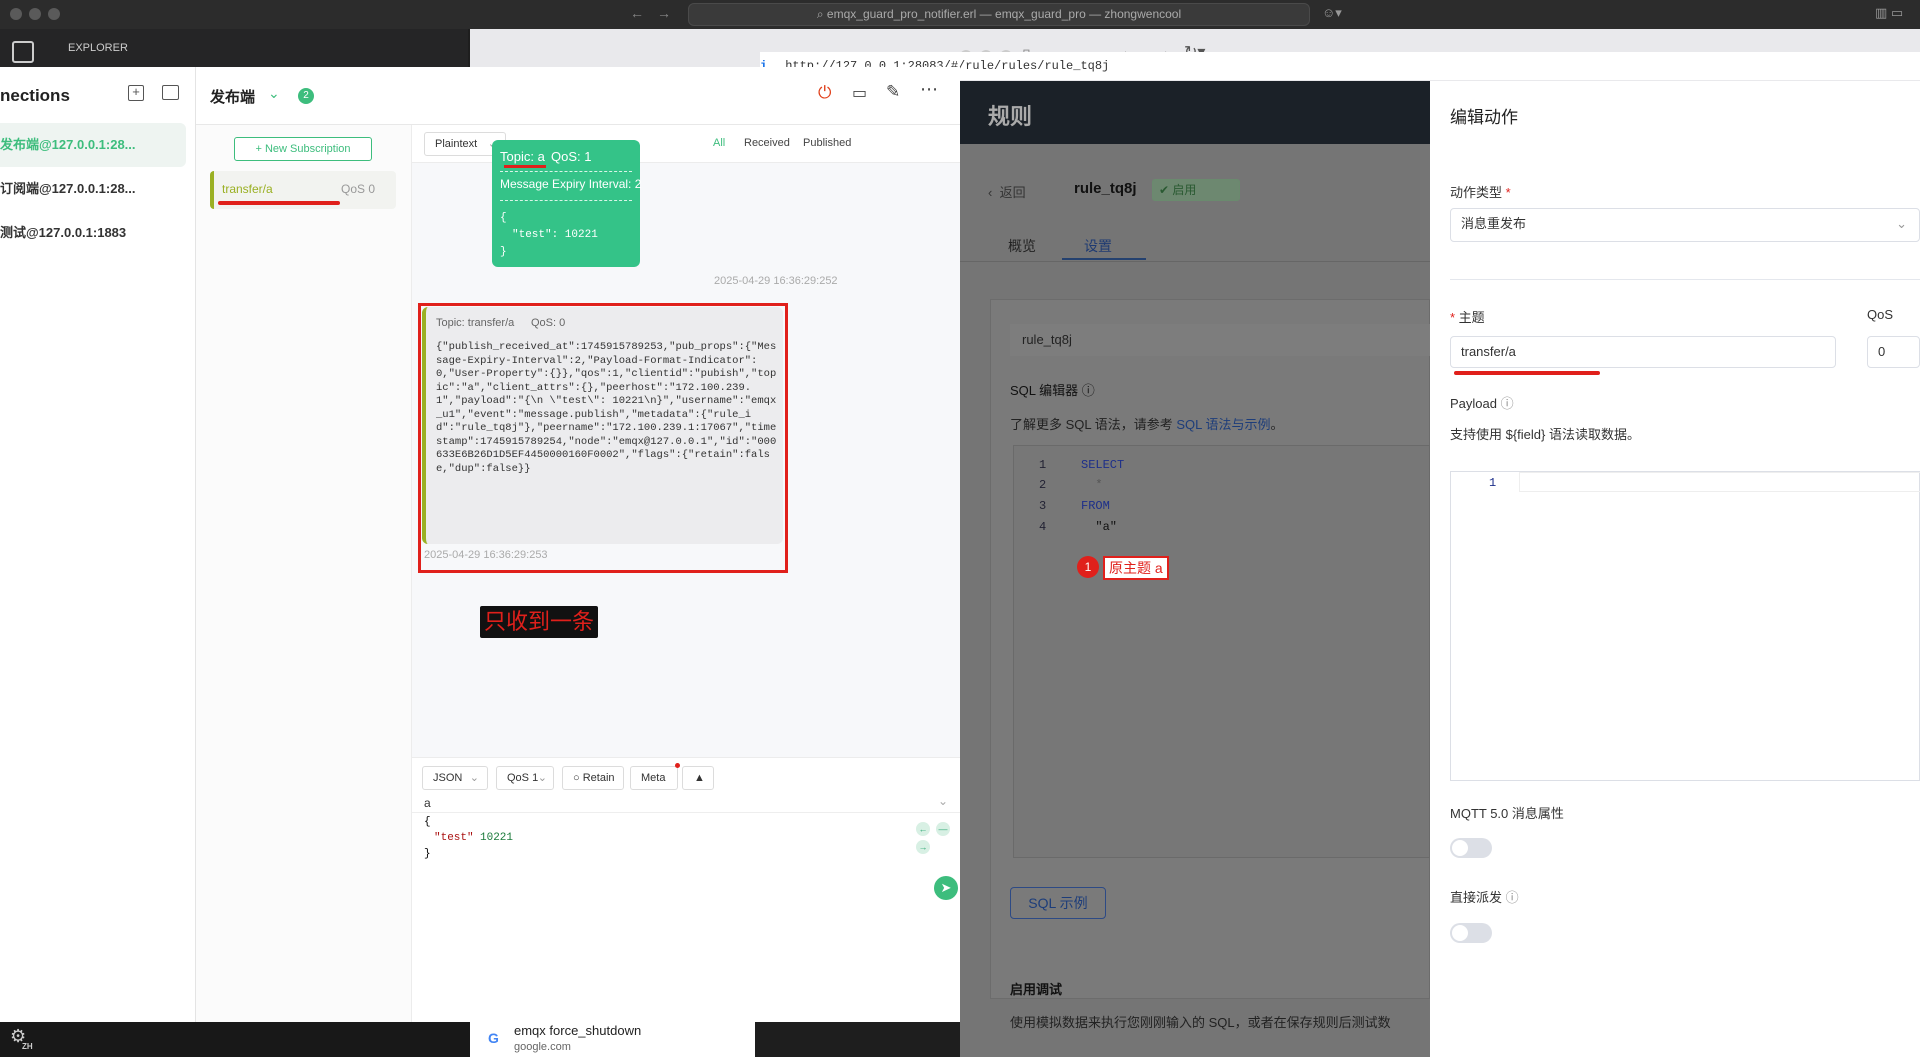  I want to click on payload-type-select: Plaintext ⌄, so click(465, 144).